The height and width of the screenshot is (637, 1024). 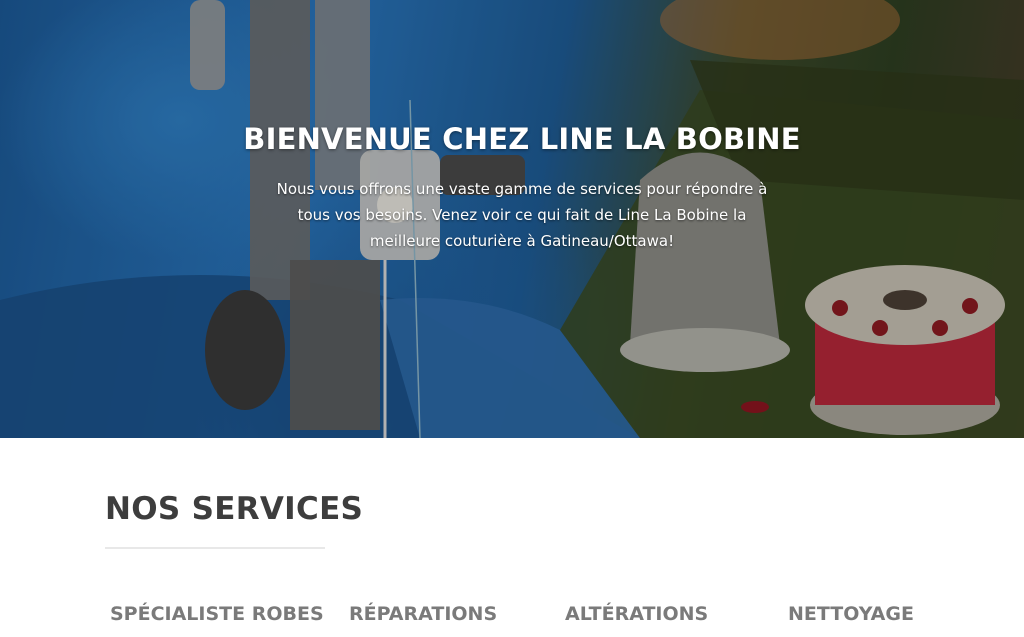 What do you see at coordinates (234, 509) in the screenshot?
I see `services-heading: NOS SERVICES` at bounding box center [234, 509].